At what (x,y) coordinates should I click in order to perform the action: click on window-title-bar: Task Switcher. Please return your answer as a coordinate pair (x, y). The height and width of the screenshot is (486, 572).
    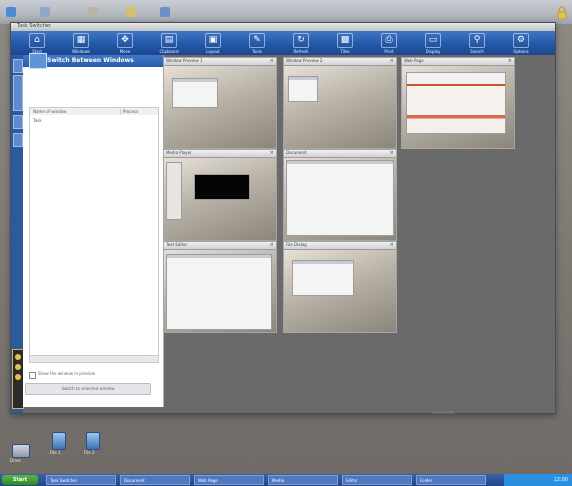
    Looking at the image, I should click on (283, 27).